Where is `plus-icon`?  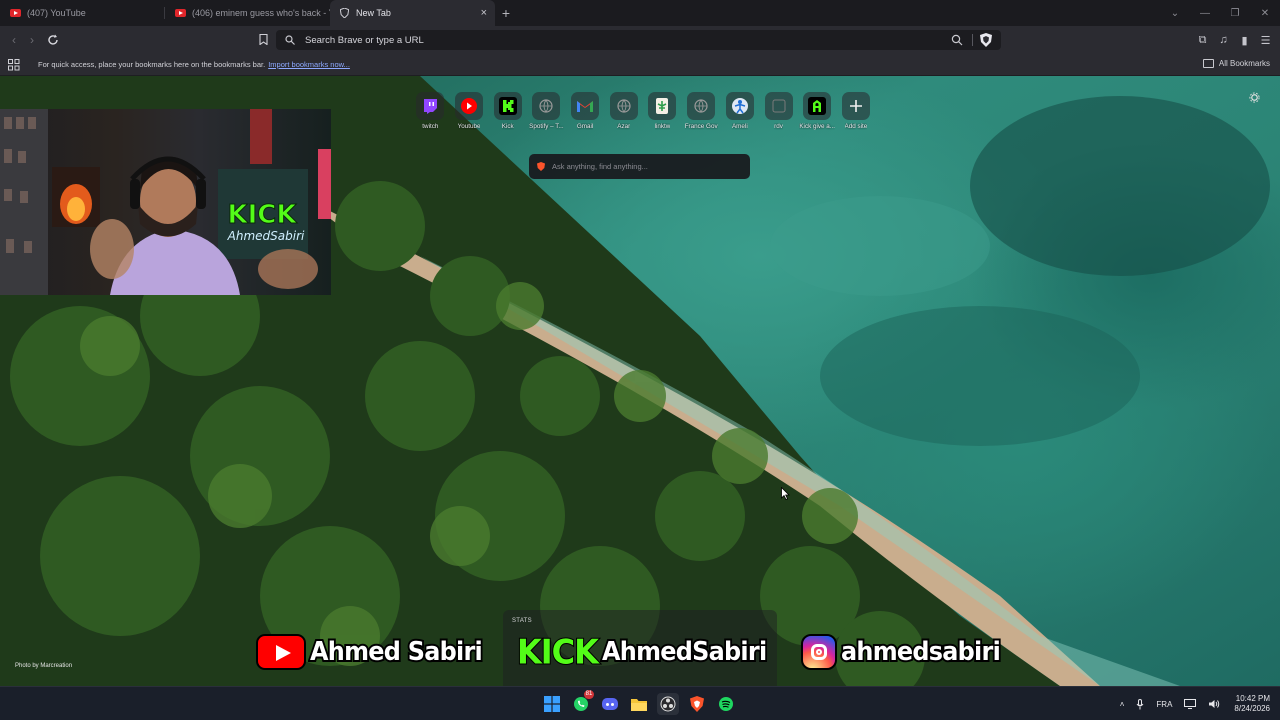 plus-icon is located at coordinates (855, 106).